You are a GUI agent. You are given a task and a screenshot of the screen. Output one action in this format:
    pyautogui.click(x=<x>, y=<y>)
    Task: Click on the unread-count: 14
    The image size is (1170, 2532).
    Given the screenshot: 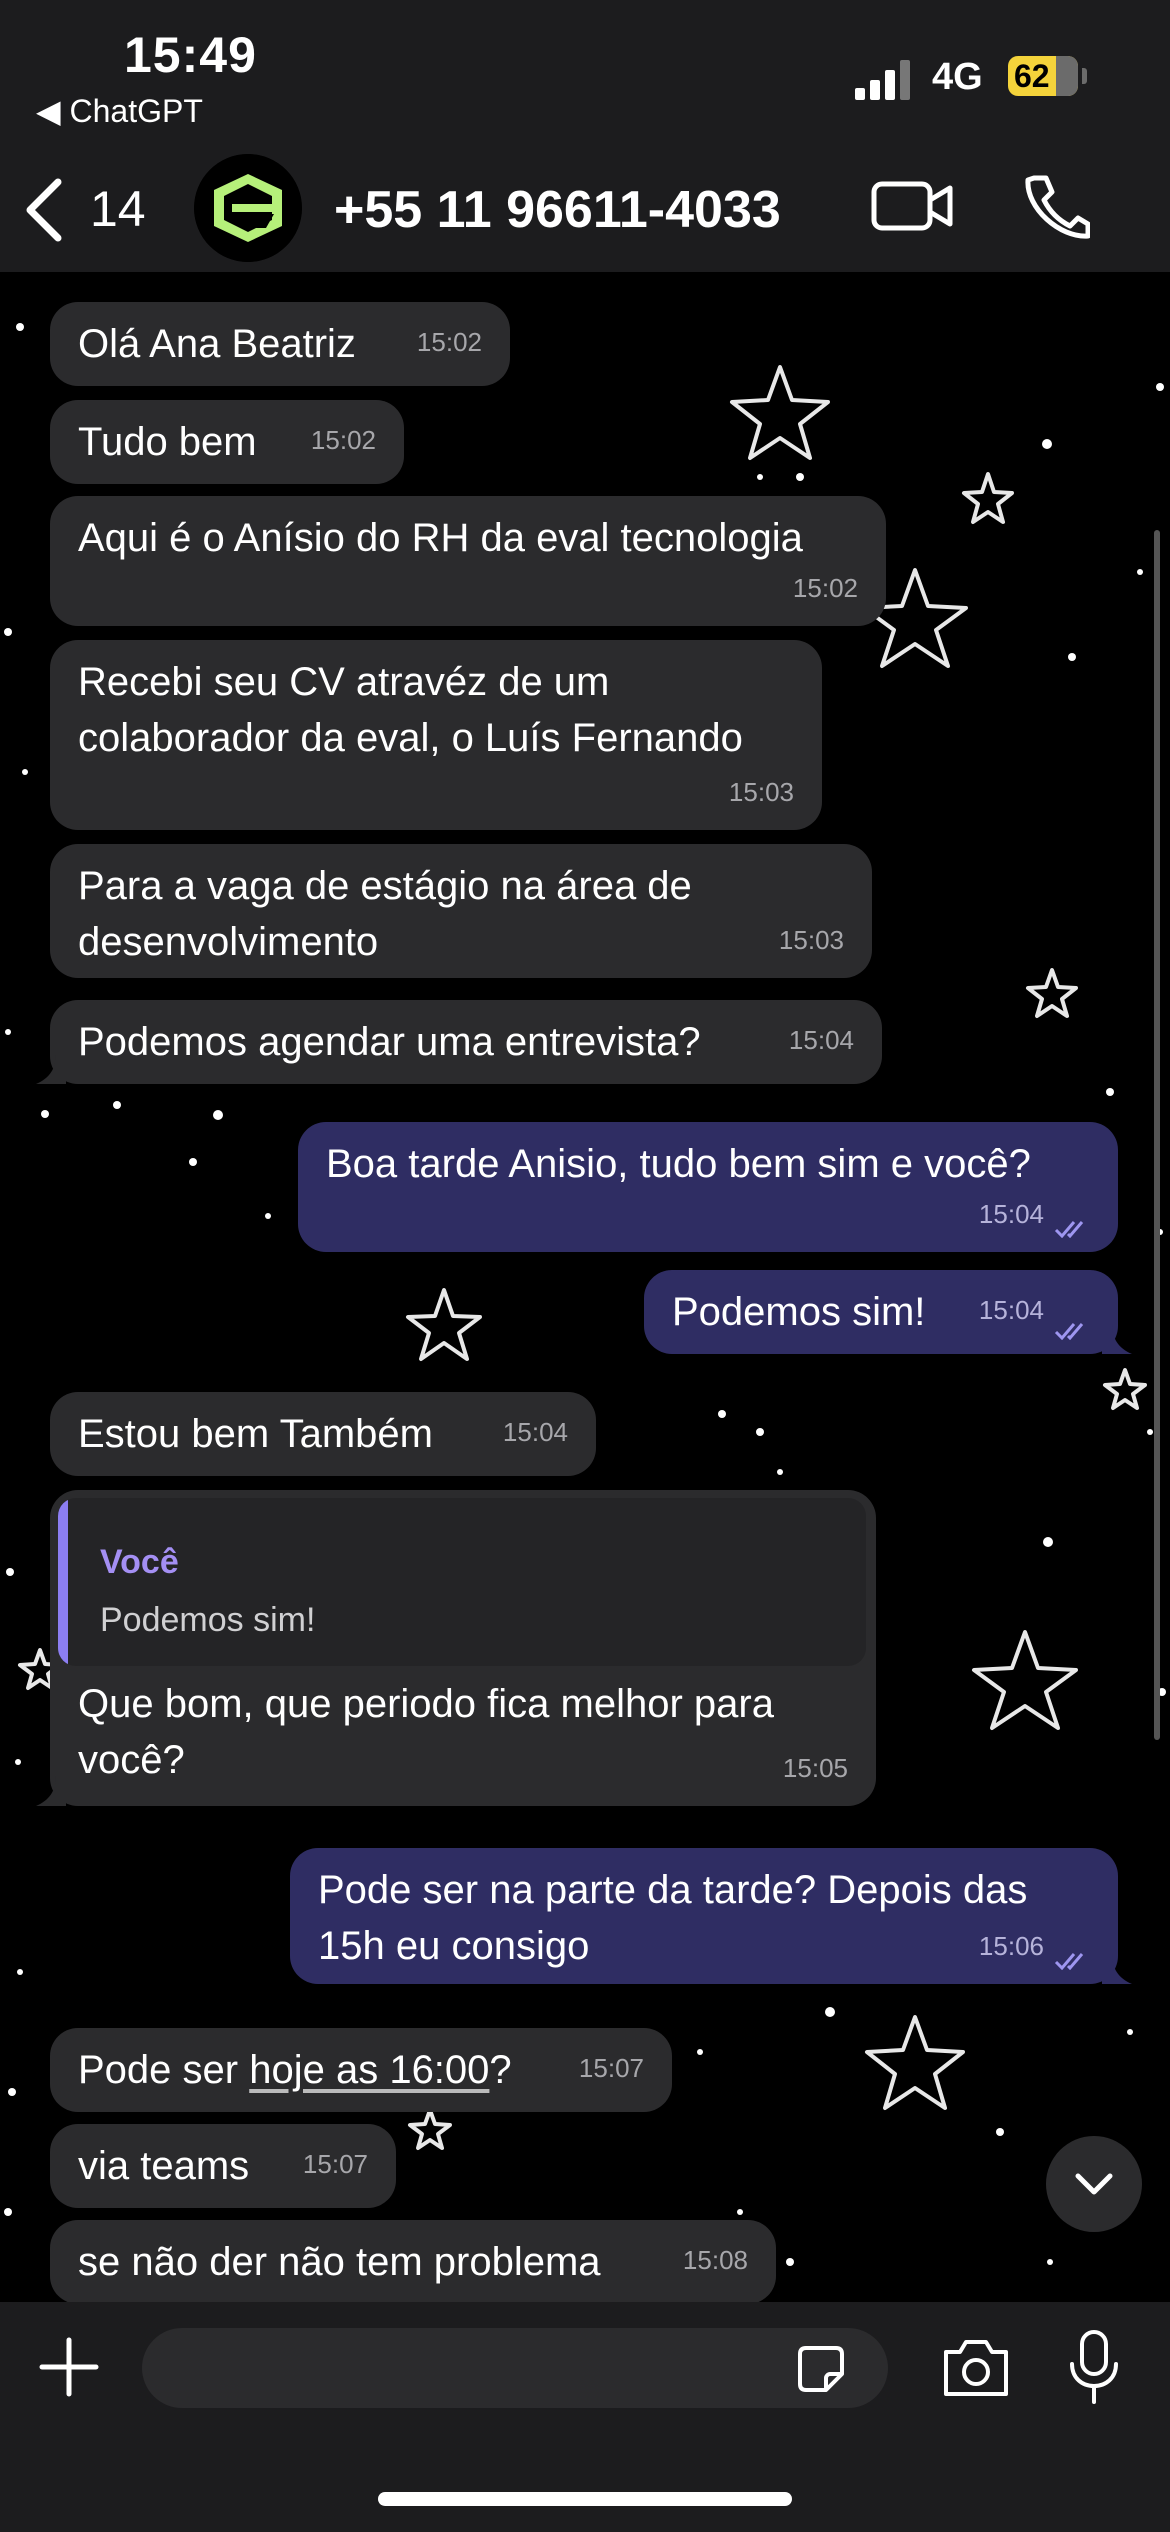 What is the action you would take?
    pyautogui.click(x=118, y=209)
    